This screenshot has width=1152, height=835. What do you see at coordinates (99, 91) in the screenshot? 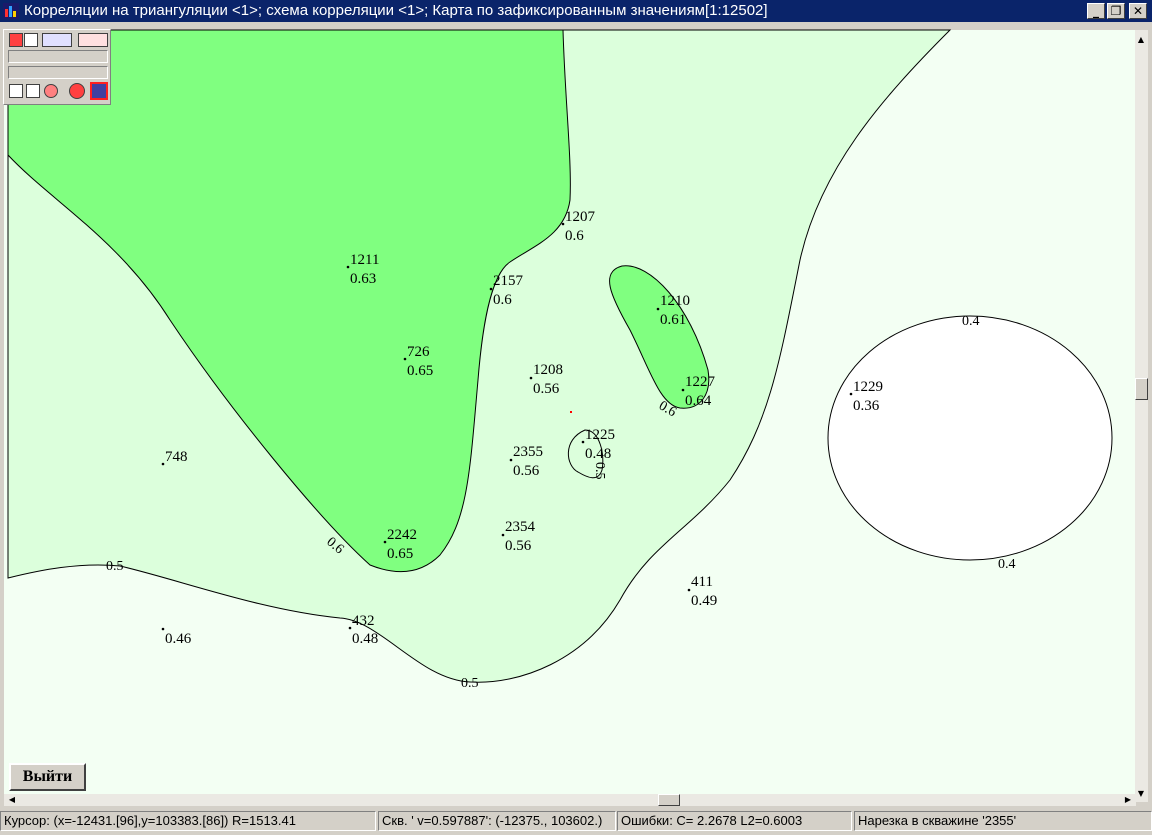
I see `map-view-icon` at bounding box center [99, 91].